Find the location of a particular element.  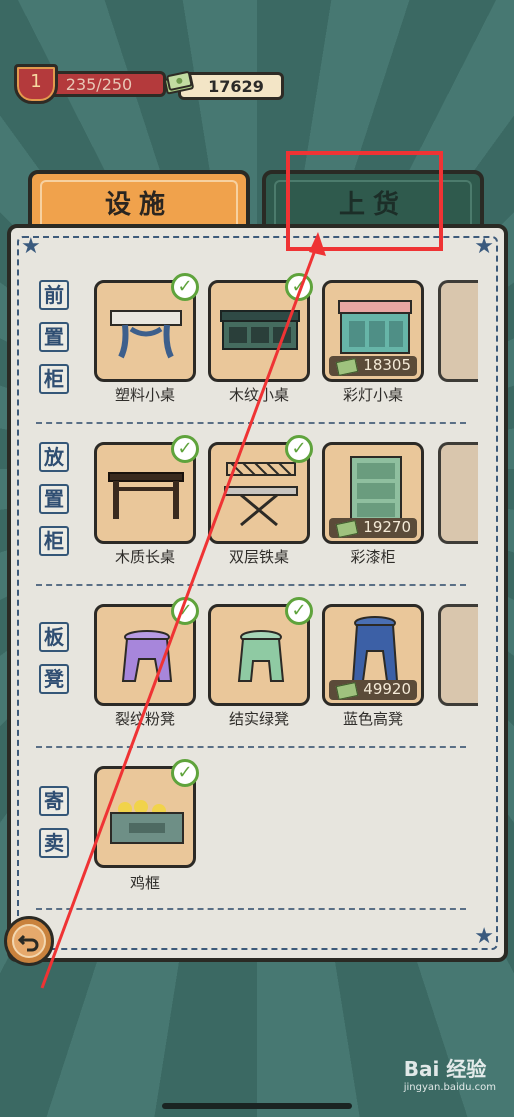

watermark: Bai 经验 jingyan.baidu.com is located at coordinates (449, 1075).